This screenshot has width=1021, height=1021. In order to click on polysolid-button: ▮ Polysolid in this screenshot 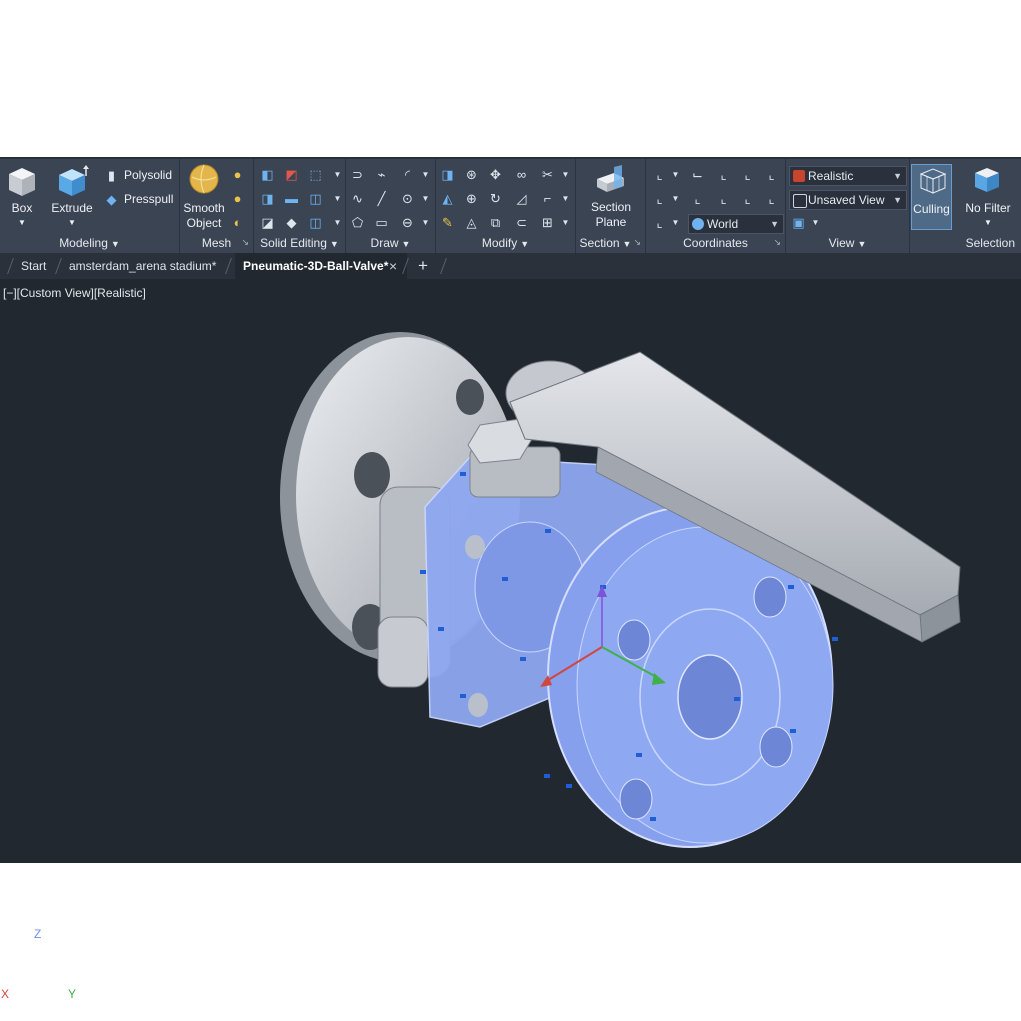, I will do `click(140, 176)`.